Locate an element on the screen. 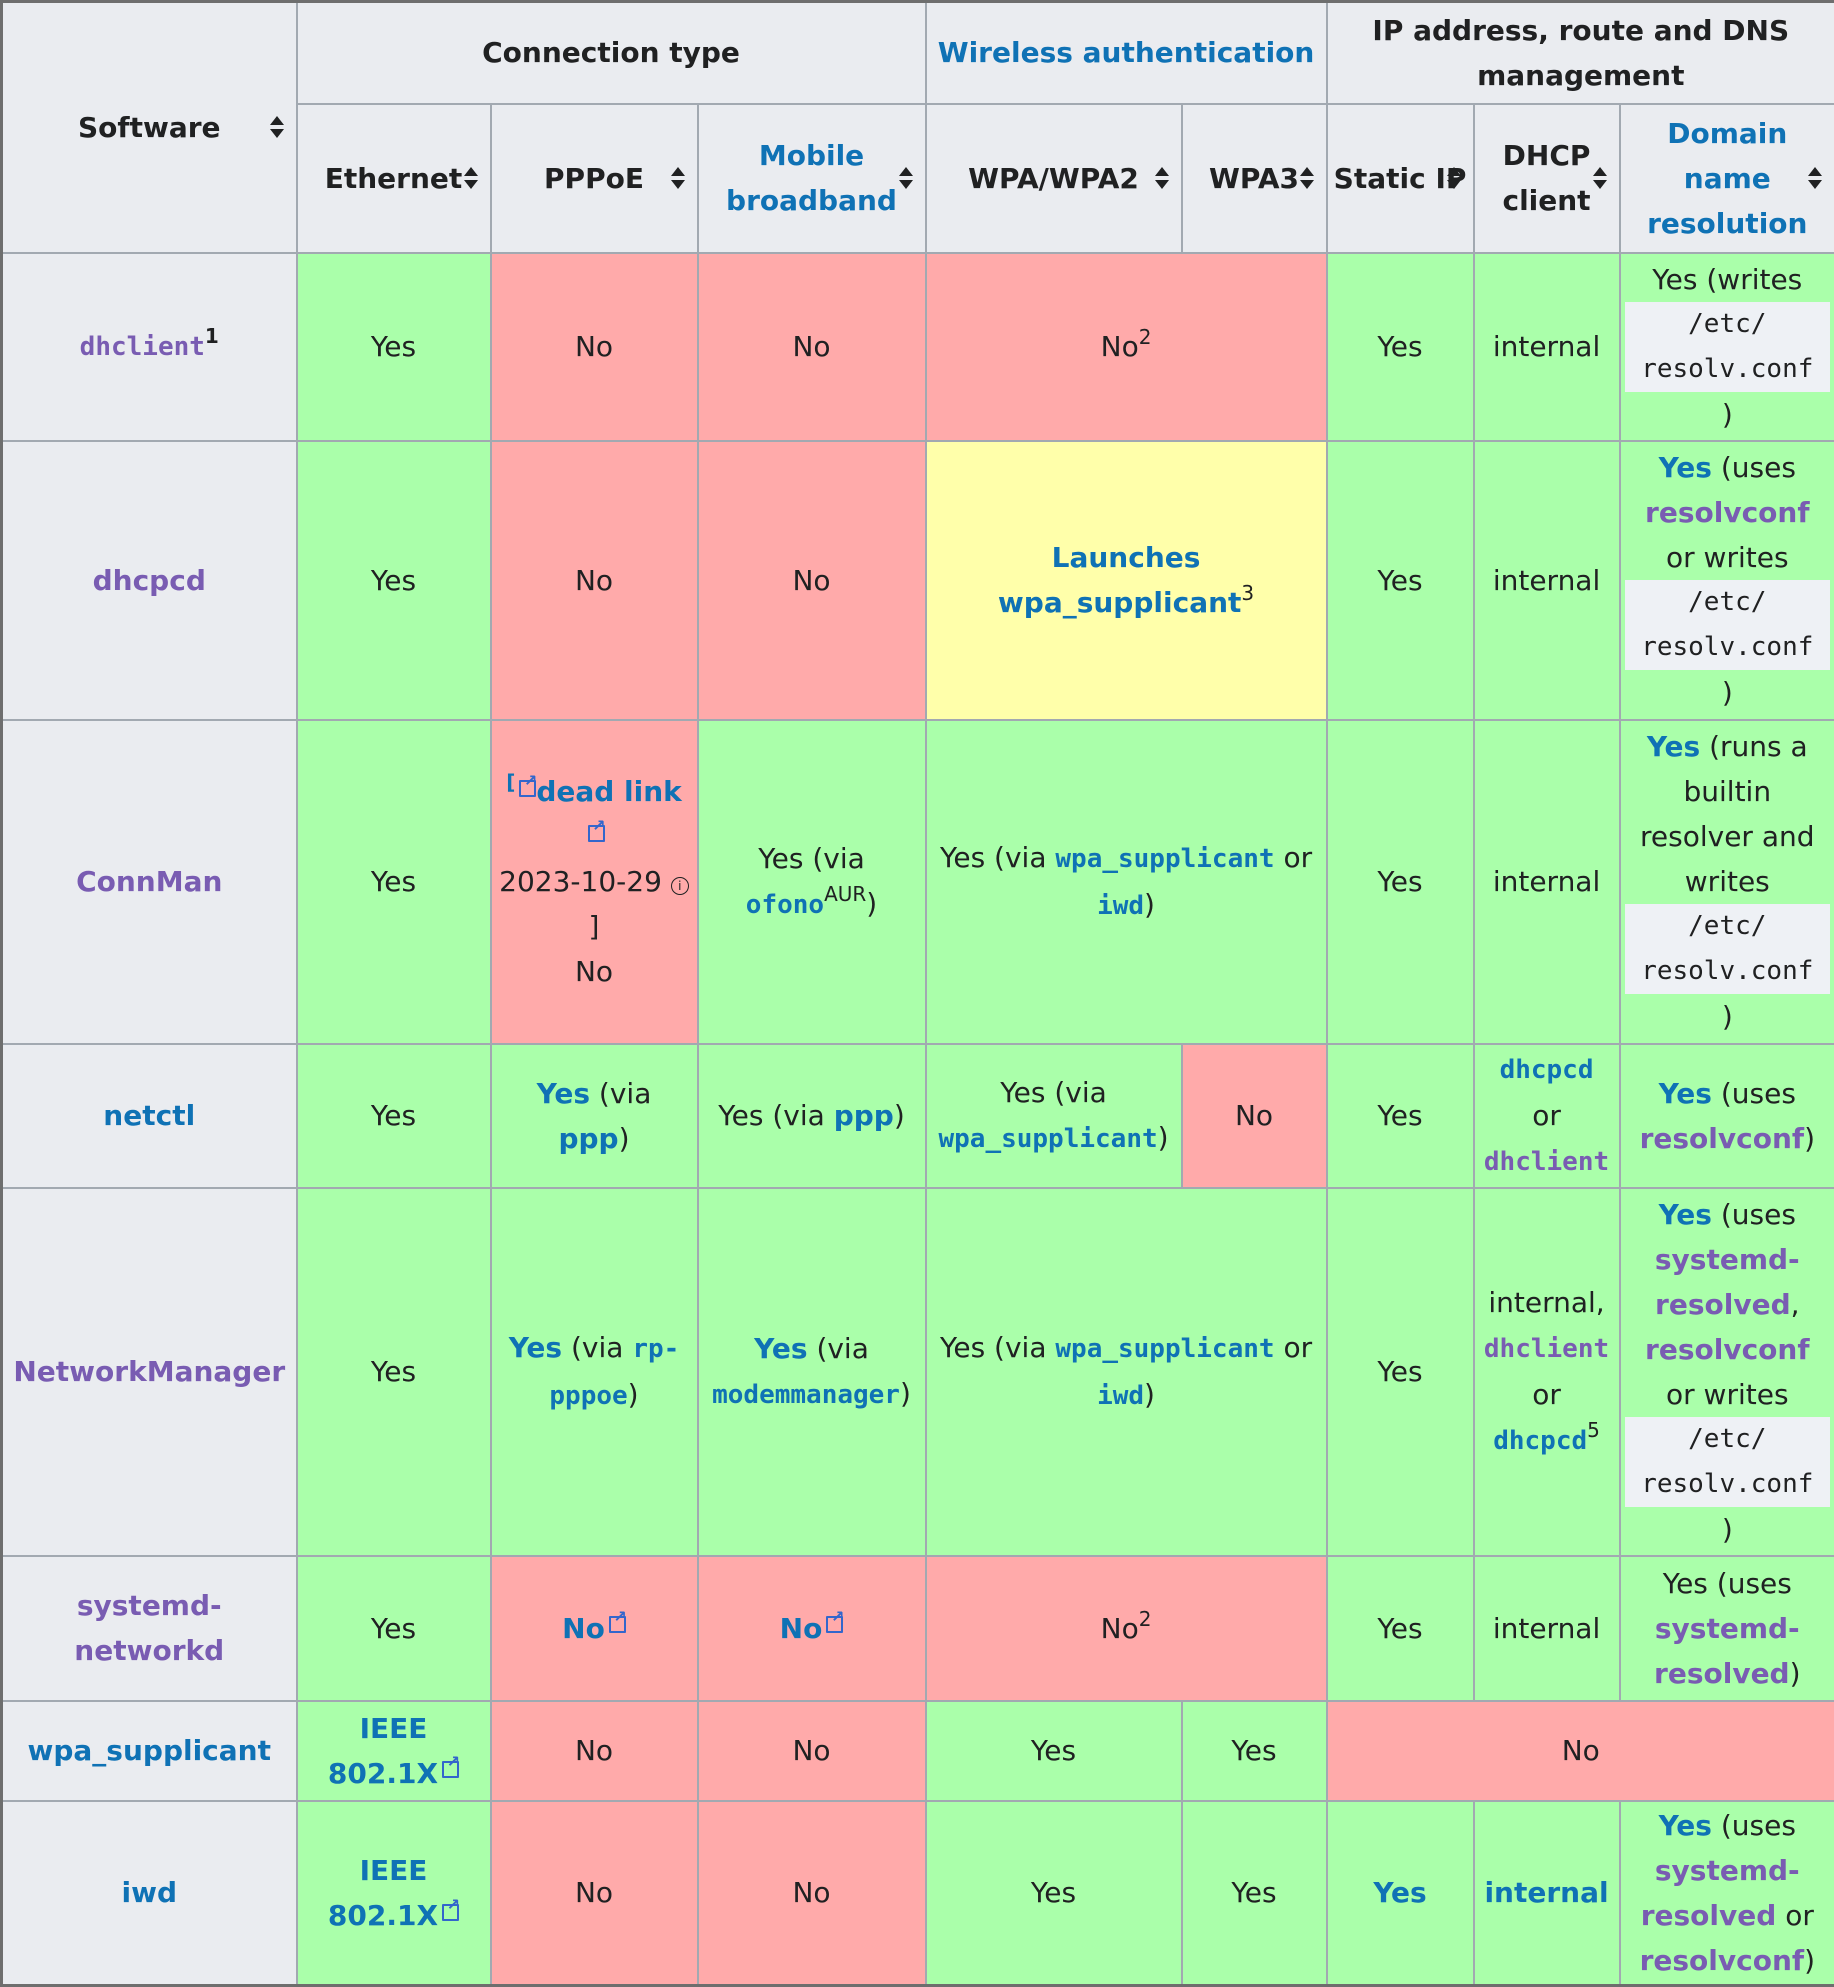  internal-link: internal is located at coordinates (1546, 1892).